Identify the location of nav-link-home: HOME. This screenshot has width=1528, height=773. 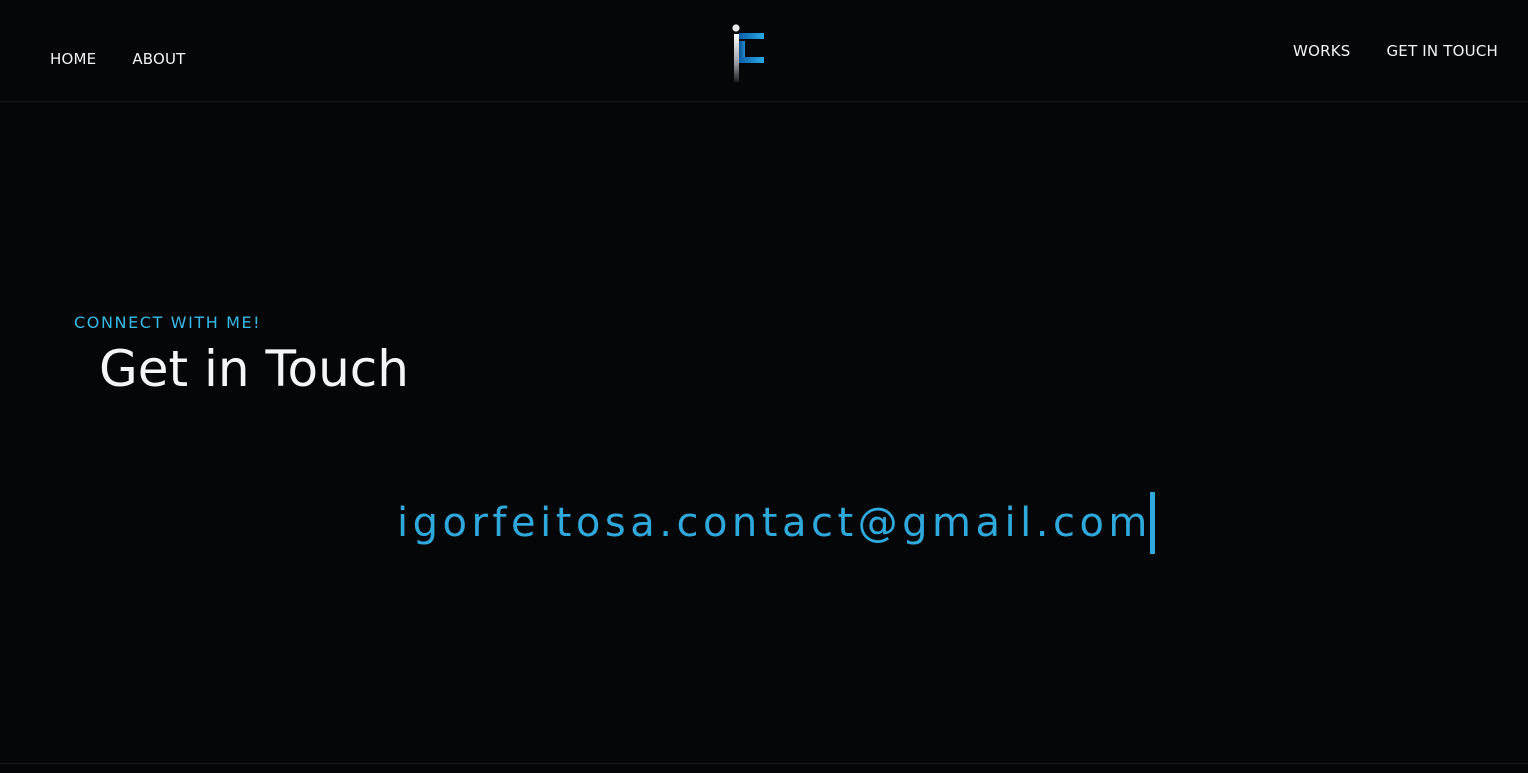
(73, 59).